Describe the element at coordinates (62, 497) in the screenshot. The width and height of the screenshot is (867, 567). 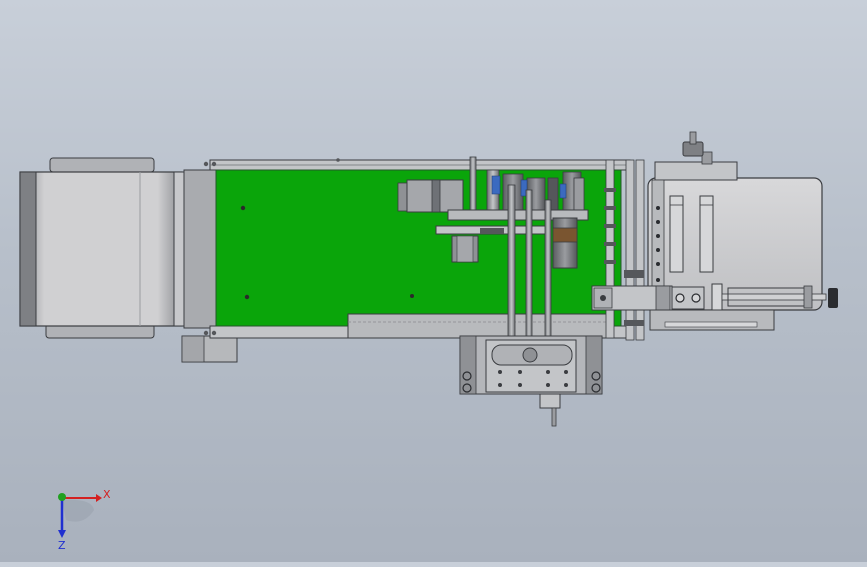
I see `y-axis-dot` at that location.